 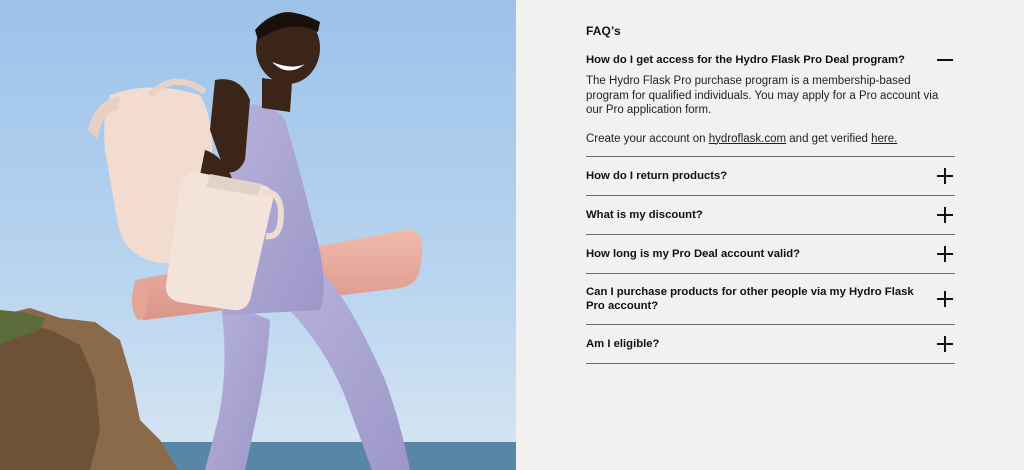 I want to click on faq-question-text: Am I eligible?, so click(x=623, y=344).